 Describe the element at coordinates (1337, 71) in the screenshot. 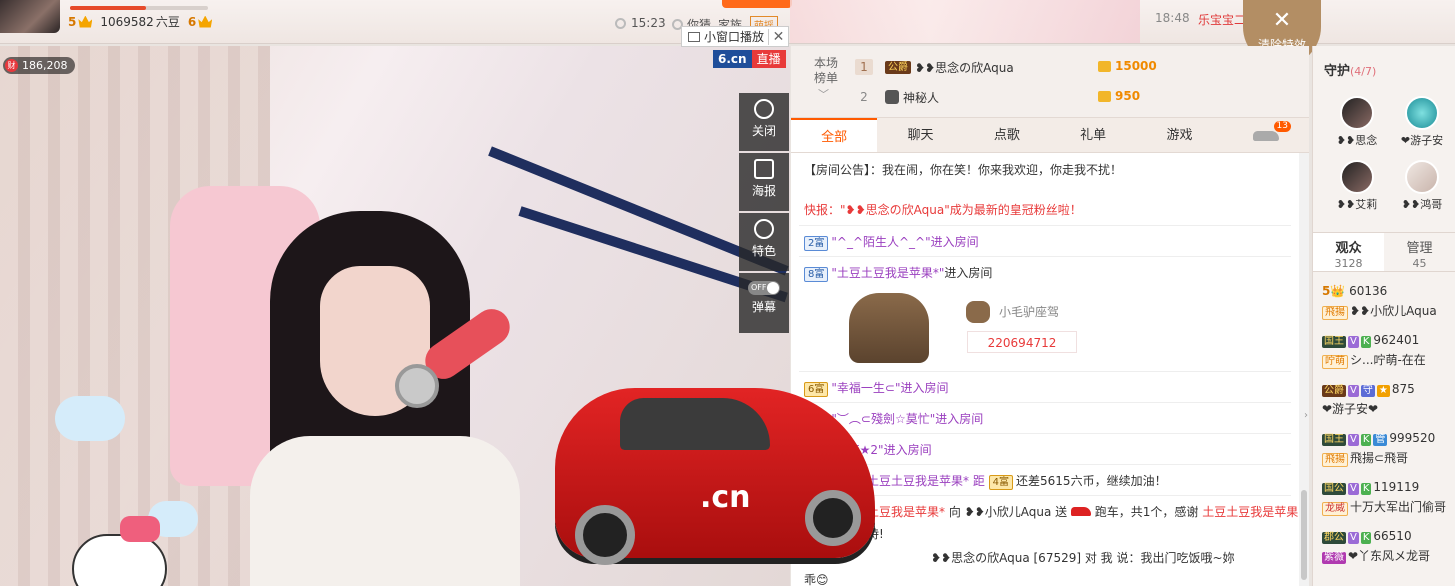

I see `guard-title-text: 守护` at that location.